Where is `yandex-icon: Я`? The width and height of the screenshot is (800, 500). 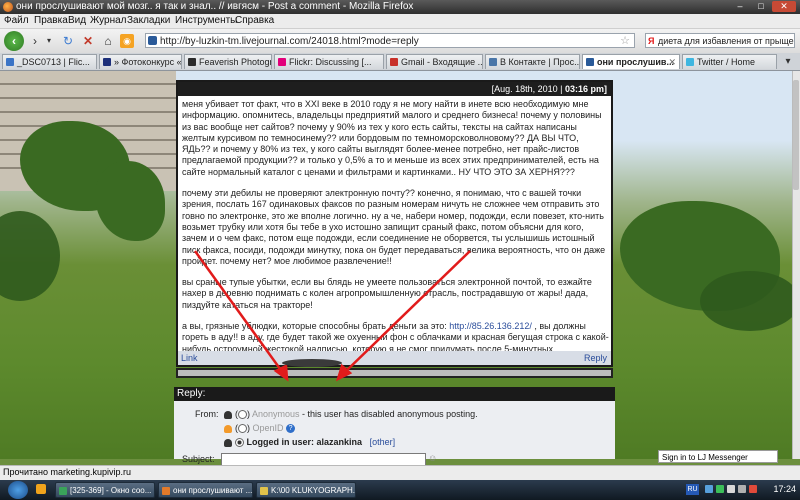 yandex-icon: Я is located at coordinates (651, 41).